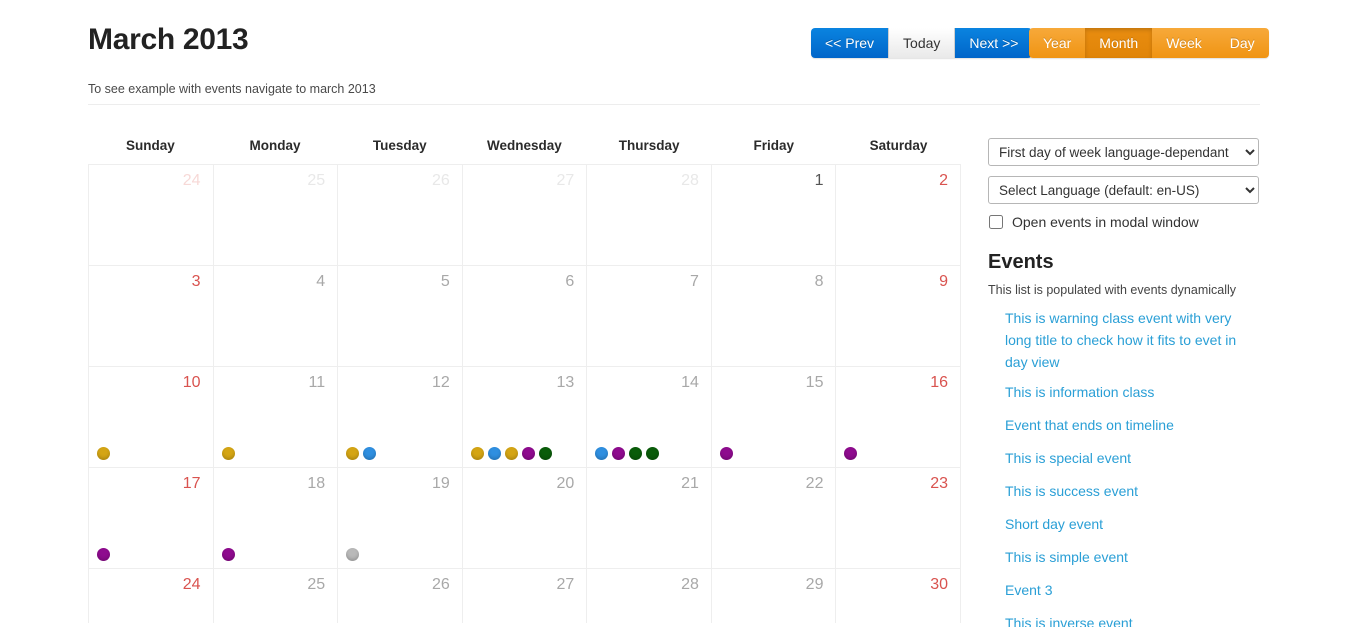 This screenshot has height=627, width=1349. What do you see at coordinates (400, 518) in the screenshot?
I see `calendar-day-cell: 19` at bounding box center [400, 518].